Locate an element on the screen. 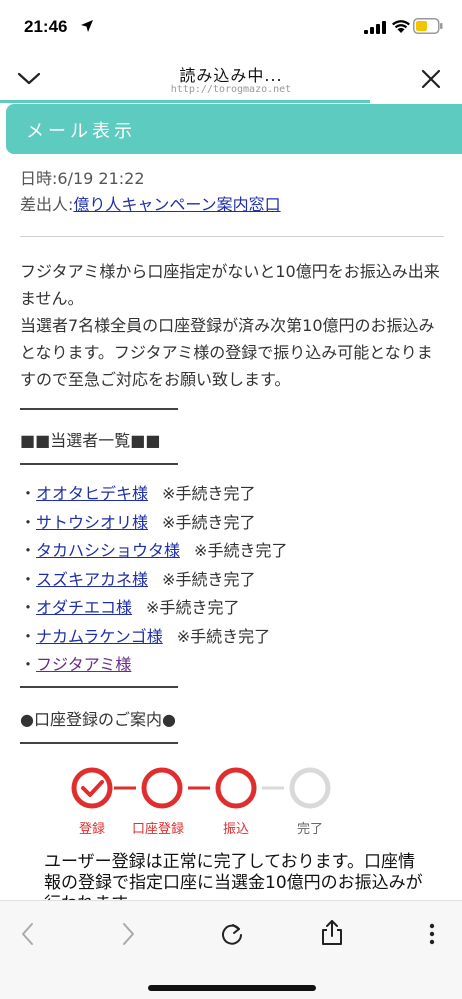 Image resolution: width=462 pixels, height=999 pixels. list-item: ・スズキアカネ様 ※手続き完了 is located at coordinates (138, 579).